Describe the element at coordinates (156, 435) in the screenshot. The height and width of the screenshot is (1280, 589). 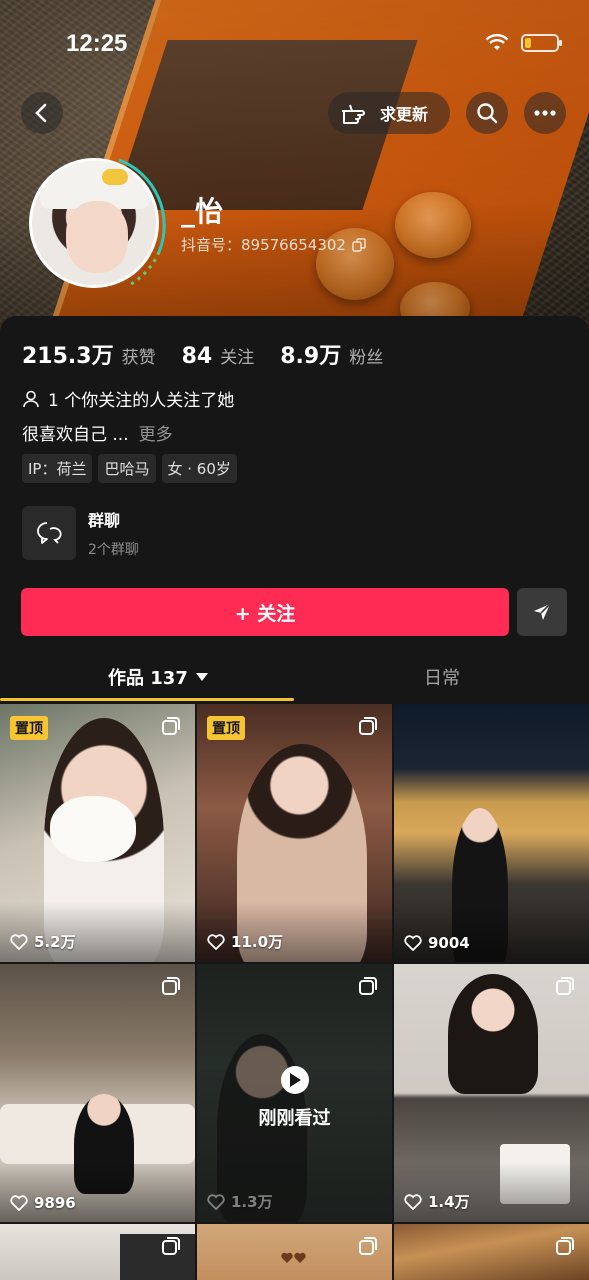
I see `bio-more-link: 更多` at that location.